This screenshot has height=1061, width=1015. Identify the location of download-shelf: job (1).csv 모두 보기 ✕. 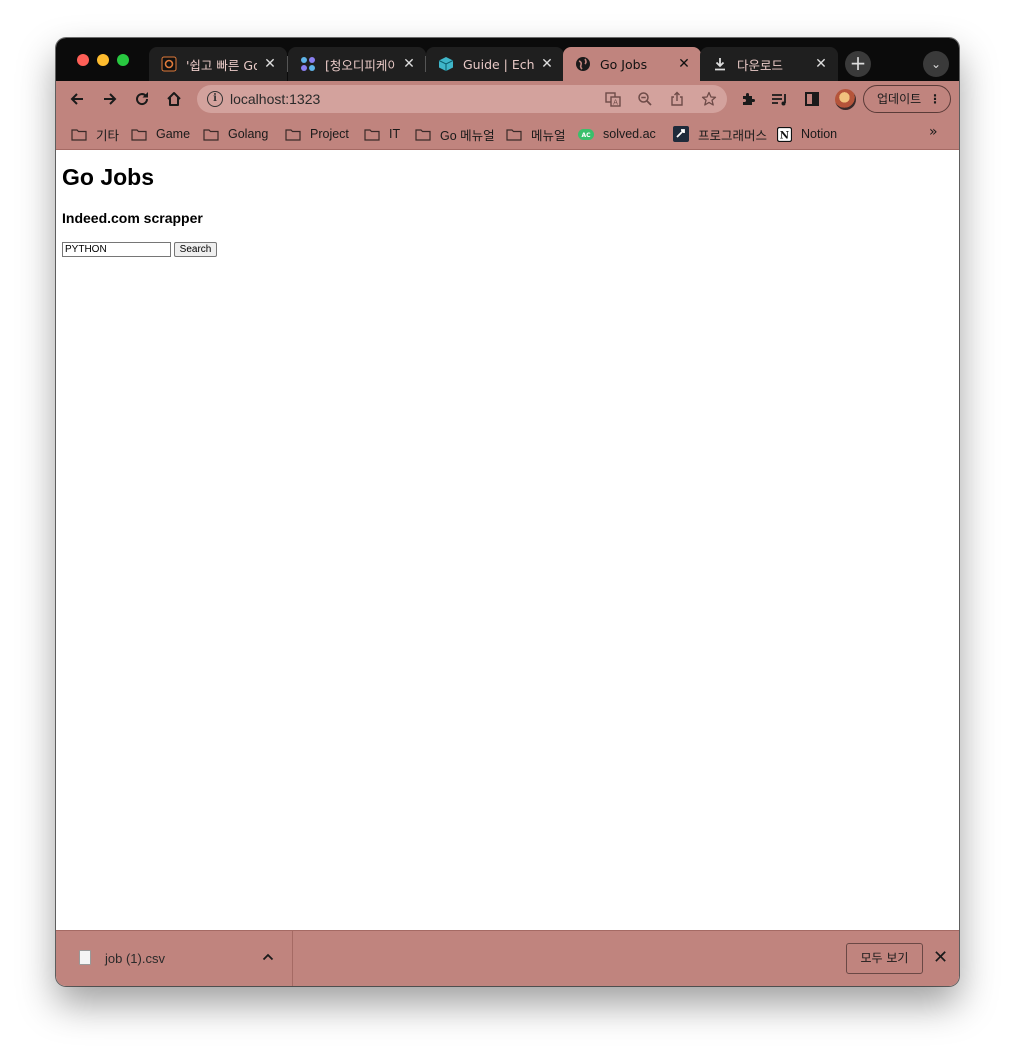
(507, 958).